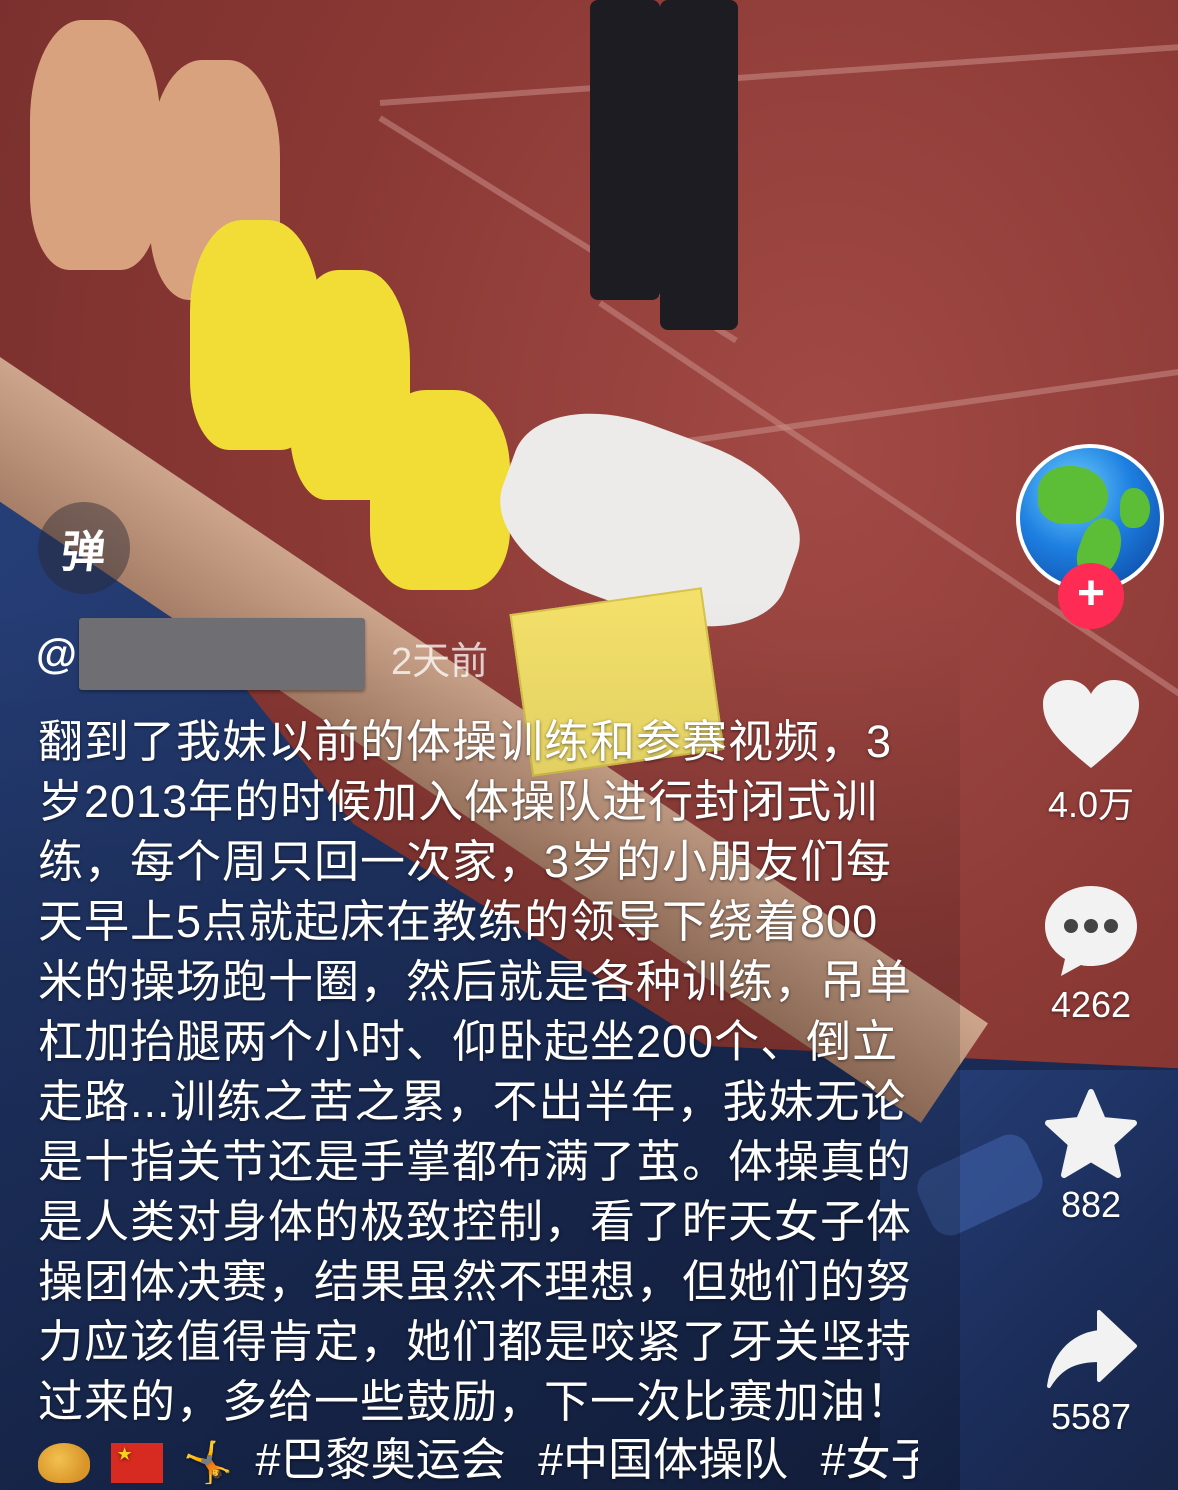  I want to click on star-icon, so click(1091, 1133).